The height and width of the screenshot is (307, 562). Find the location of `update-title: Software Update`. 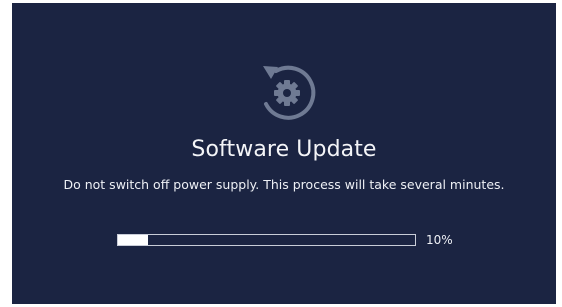

update-title: Software Update is located at coordinates (284, 149).